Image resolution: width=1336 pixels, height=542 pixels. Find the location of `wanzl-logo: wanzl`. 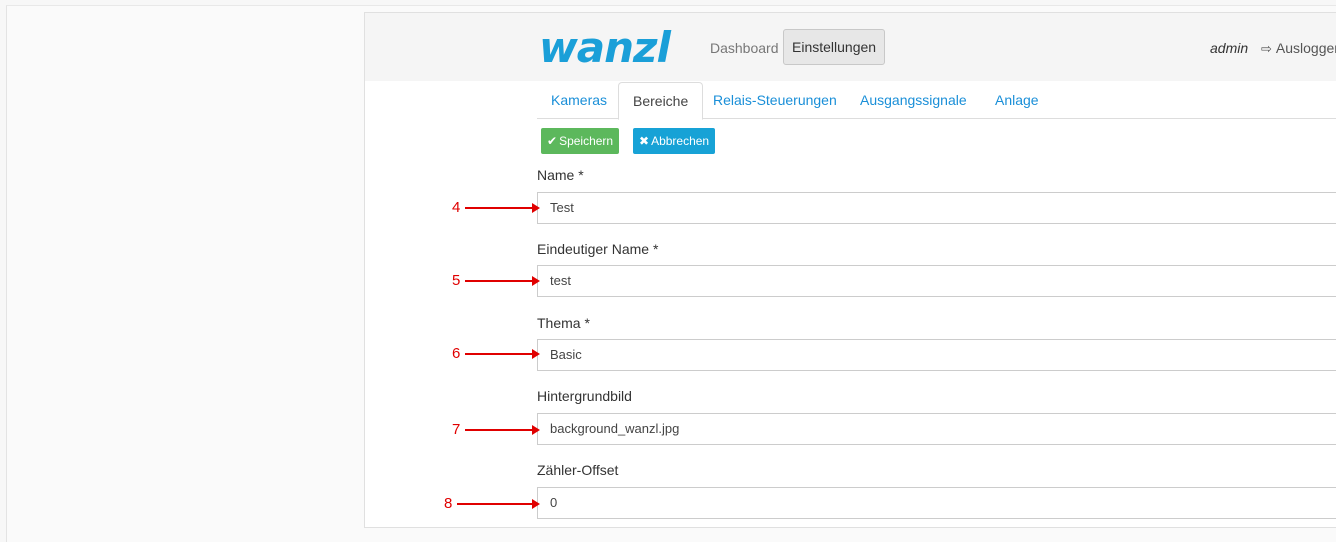

wanzl-logo: wanzl is located at coordinates (605, 48).